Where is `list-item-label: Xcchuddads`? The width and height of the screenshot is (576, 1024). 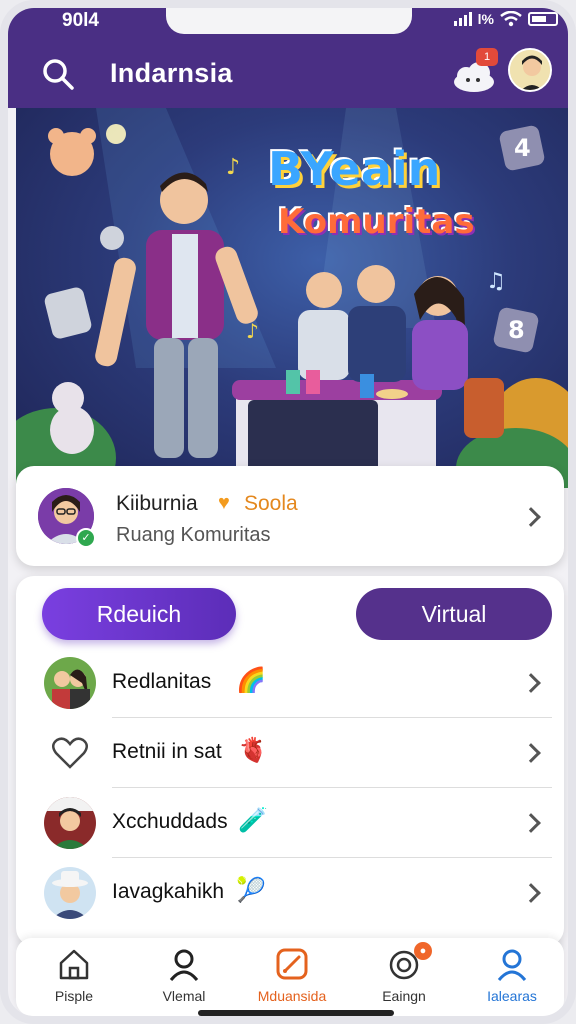 list-item-label: Xcchuddads is located at coordinates (170, 821).